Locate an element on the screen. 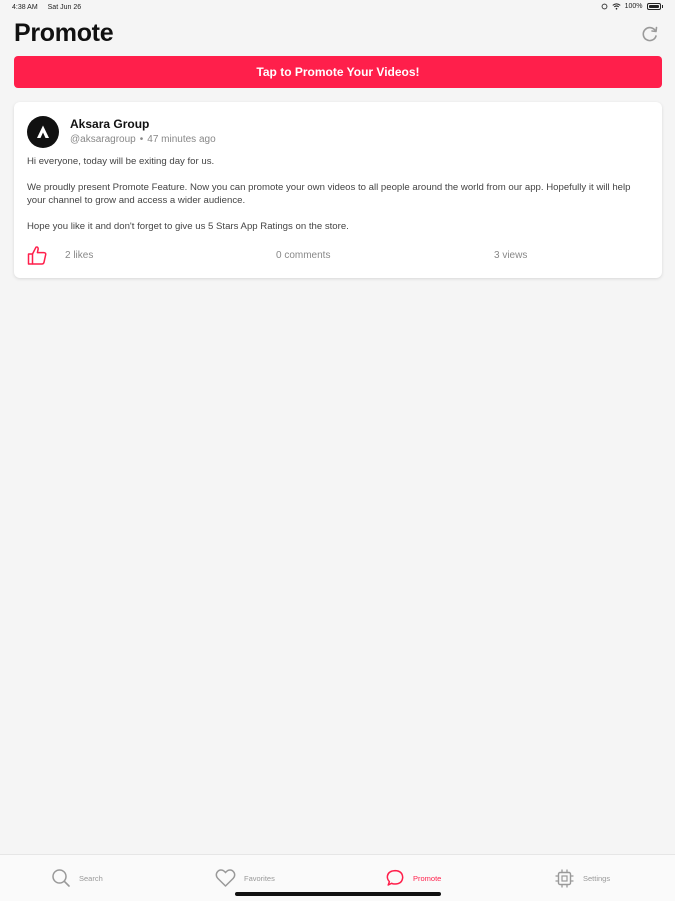 The image size is (675, 901). status-bar: 4:38 AM Sat Jun 26 100% is located at coordinates (337, 8).